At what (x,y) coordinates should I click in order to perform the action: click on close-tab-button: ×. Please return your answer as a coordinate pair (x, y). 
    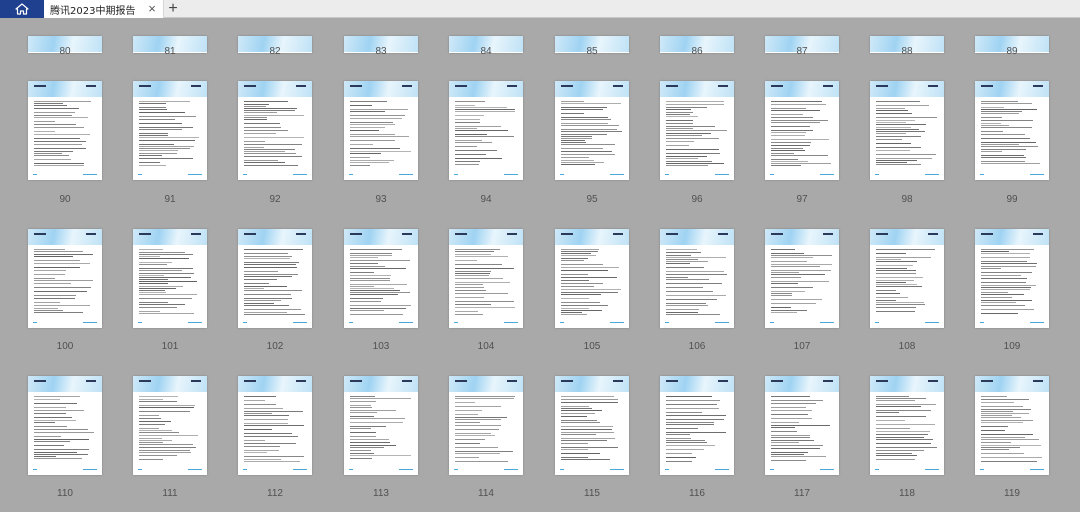
    Looking at the image, I should click on (152, 8).